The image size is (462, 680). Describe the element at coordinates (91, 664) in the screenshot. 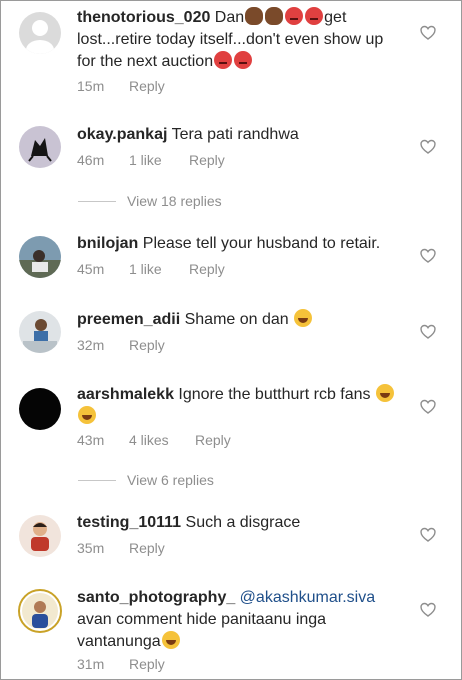

I see `comment-time: 31m` at that location.